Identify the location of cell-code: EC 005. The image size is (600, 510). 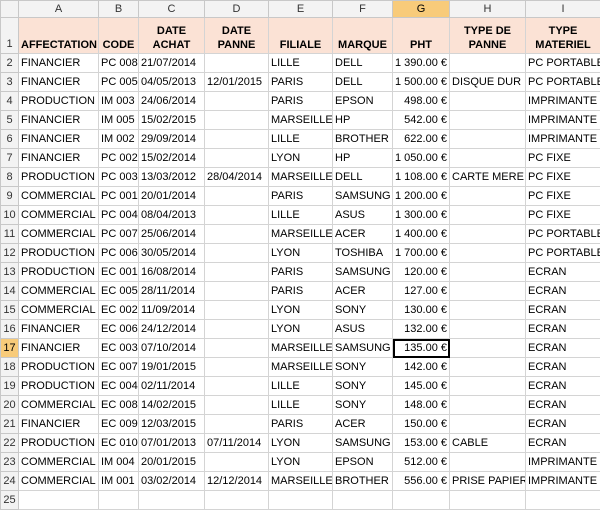
(119, 291).